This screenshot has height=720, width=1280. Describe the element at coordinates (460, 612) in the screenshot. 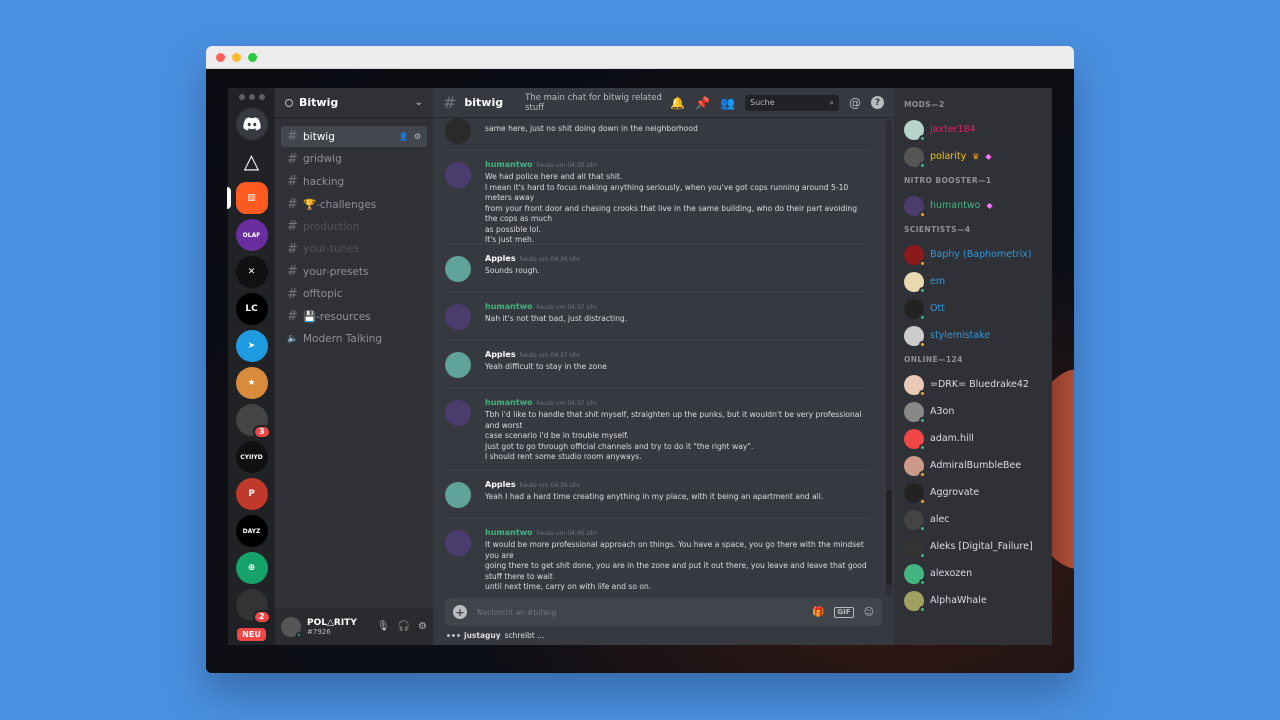

I see `upload-icon: +` at that location.